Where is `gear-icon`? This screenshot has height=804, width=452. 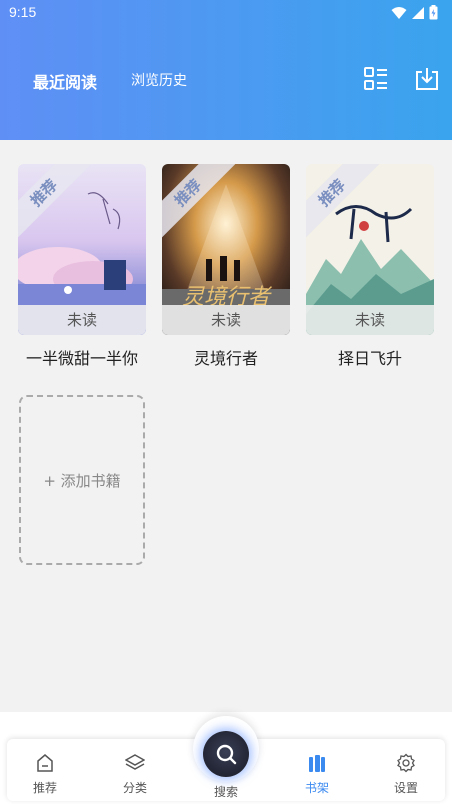
gear-icon is located at coordinates (406, 763).